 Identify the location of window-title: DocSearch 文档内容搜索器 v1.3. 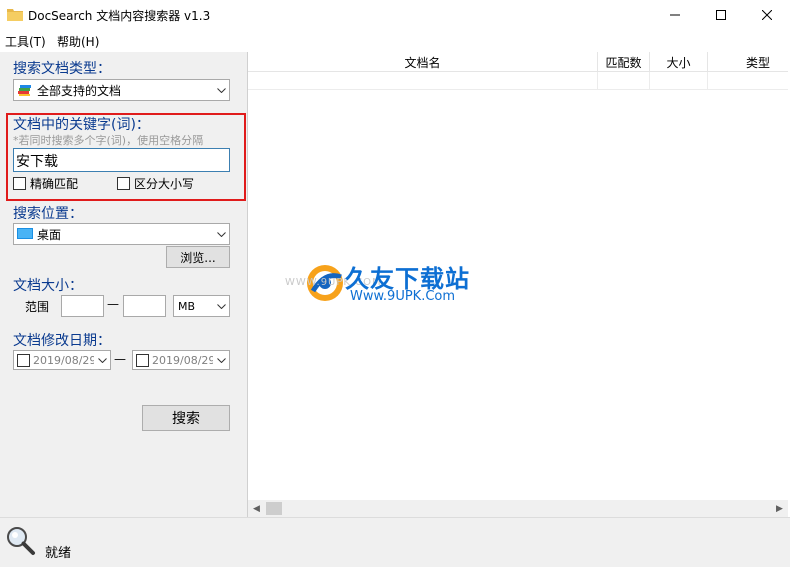
(119, 16).